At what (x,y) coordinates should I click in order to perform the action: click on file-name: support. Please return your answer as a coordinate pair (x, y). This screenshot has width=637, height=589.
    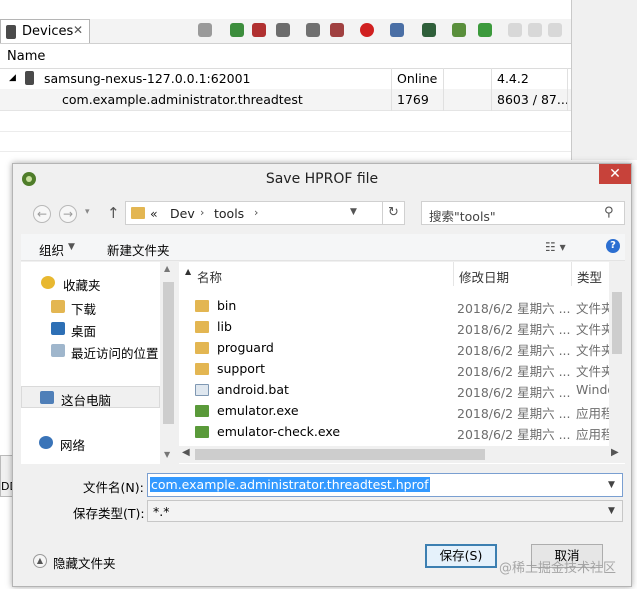
    Looking at the image, I should click on (241, 368).